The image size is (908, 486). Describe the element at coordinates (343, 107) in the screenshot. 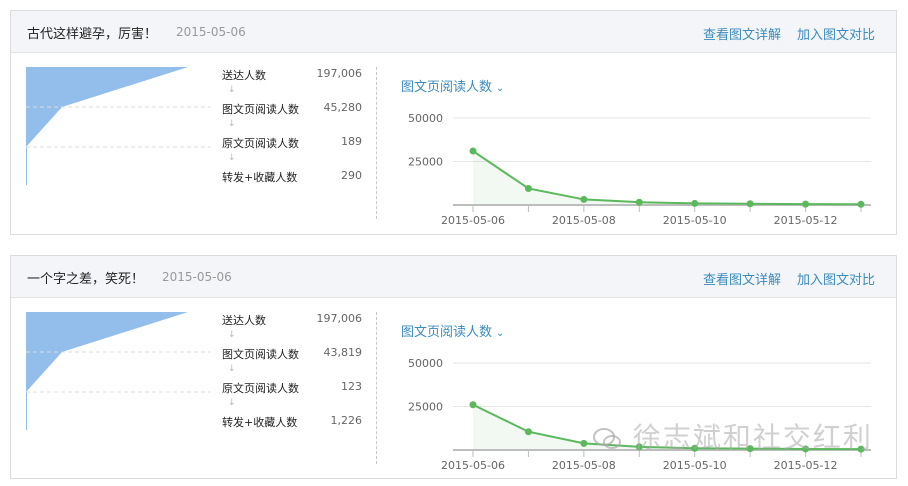

I see `funnel-stage-value: 45,280` at that location.